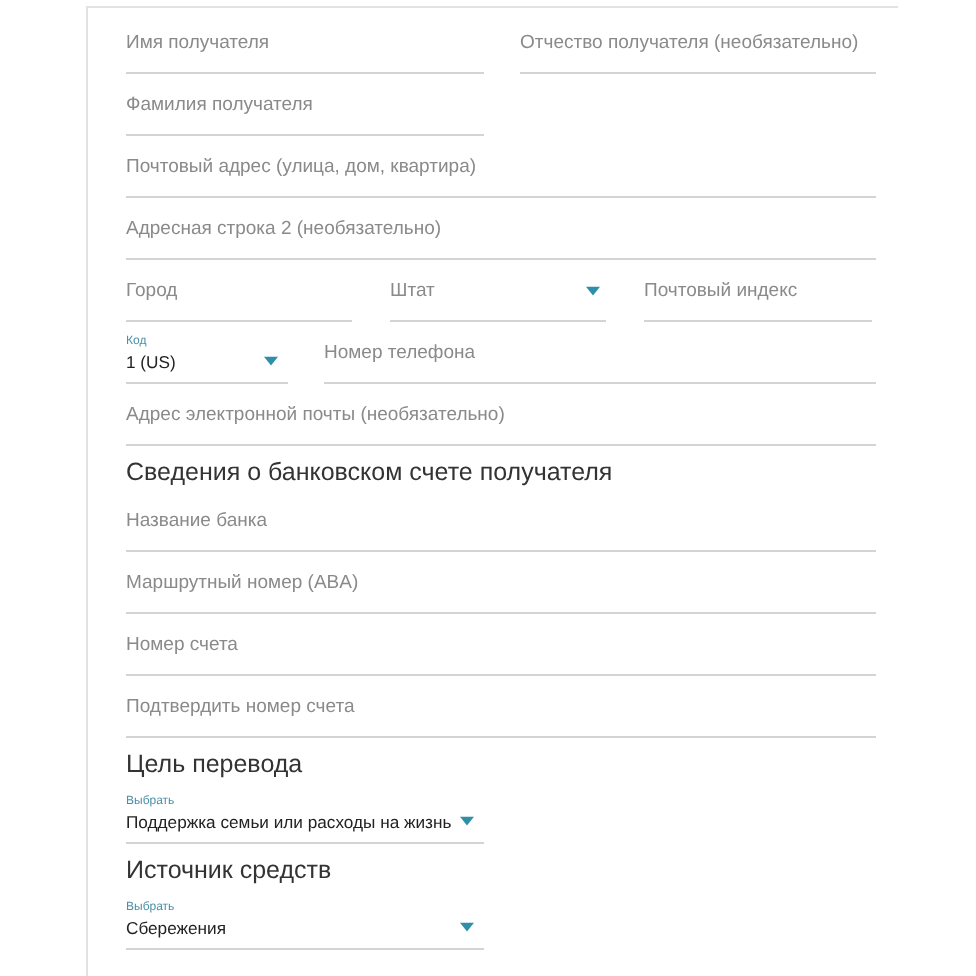  I want to click on section-heading: Цель перевода, so click(215, 764).